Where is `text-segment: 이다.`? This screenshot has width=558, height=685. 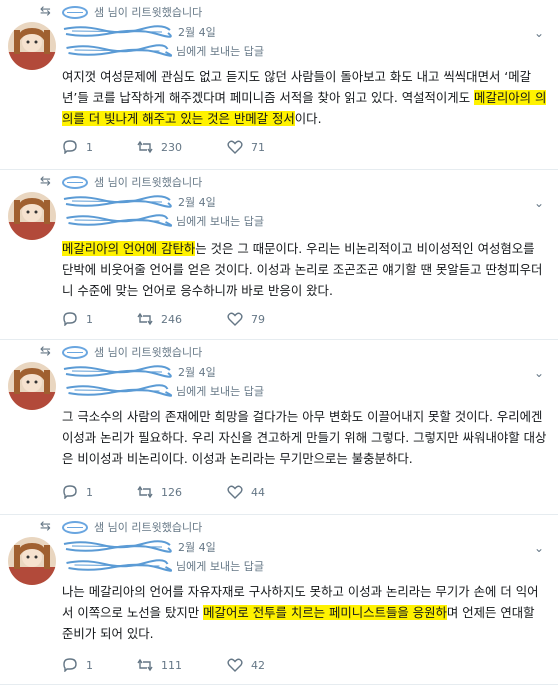 text-segment: 이다. is located at coordinates (308, 118).